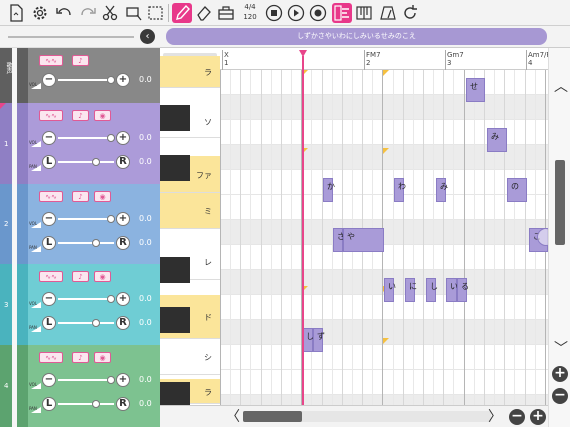  Describe the element at coordinates (517, 417) in the screenshot. I see `zoom-out-horizontal-button: −` at that location.